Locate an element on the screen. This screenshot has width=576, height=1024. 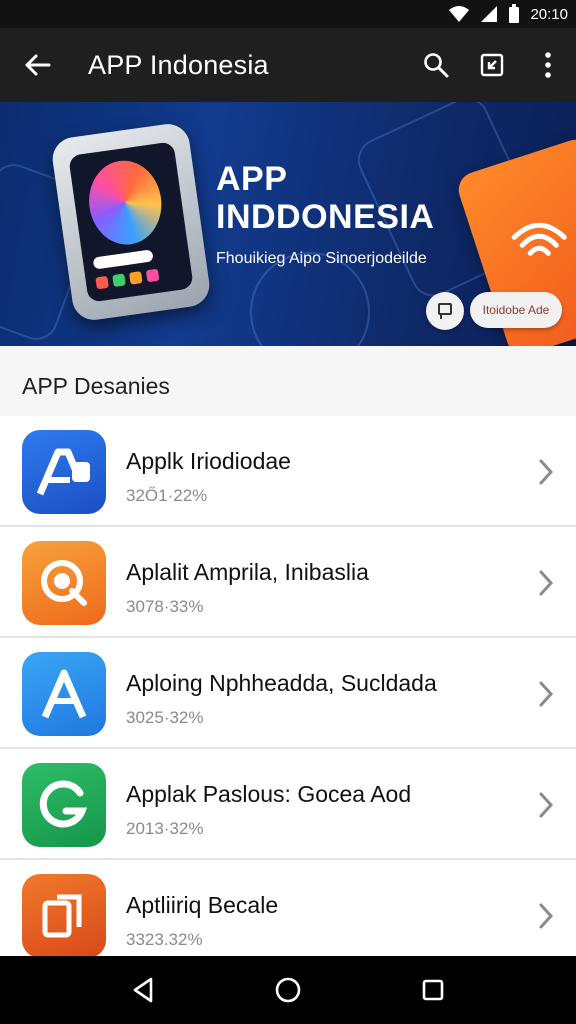
wifi-icon is located at coordinates (459, 14).